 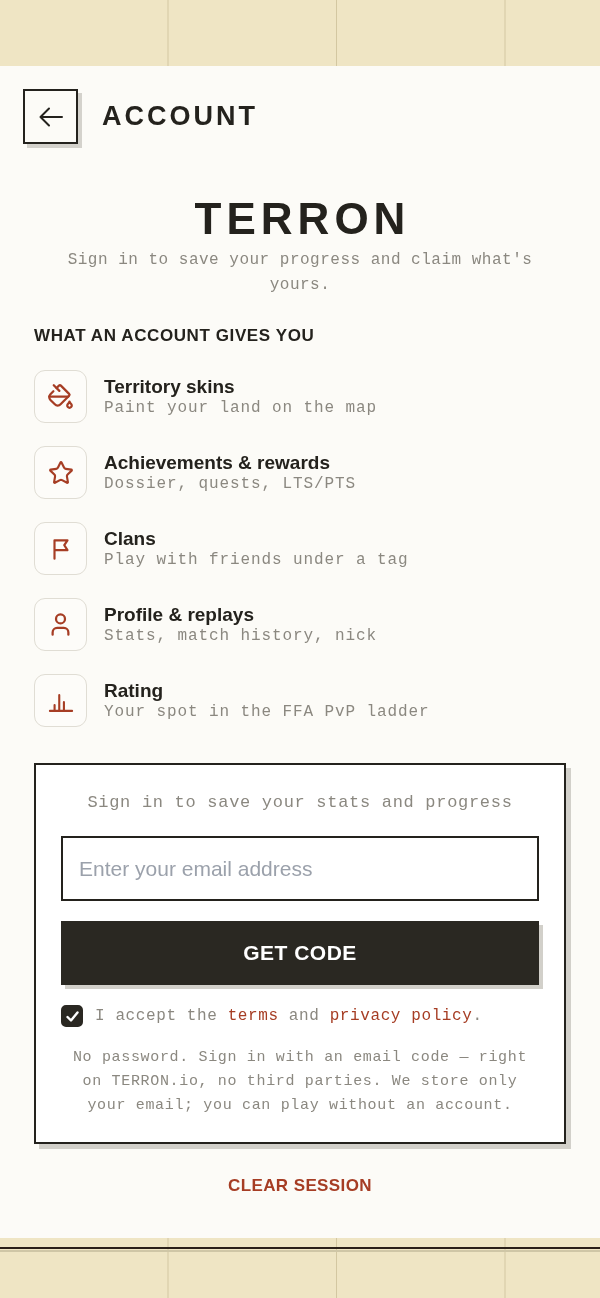 What do you see at coordinates (230, 484) in the screenshot?
I see `benefit-description: Dossier, quests, LTS/PTS` at bounding box center [230, 484].